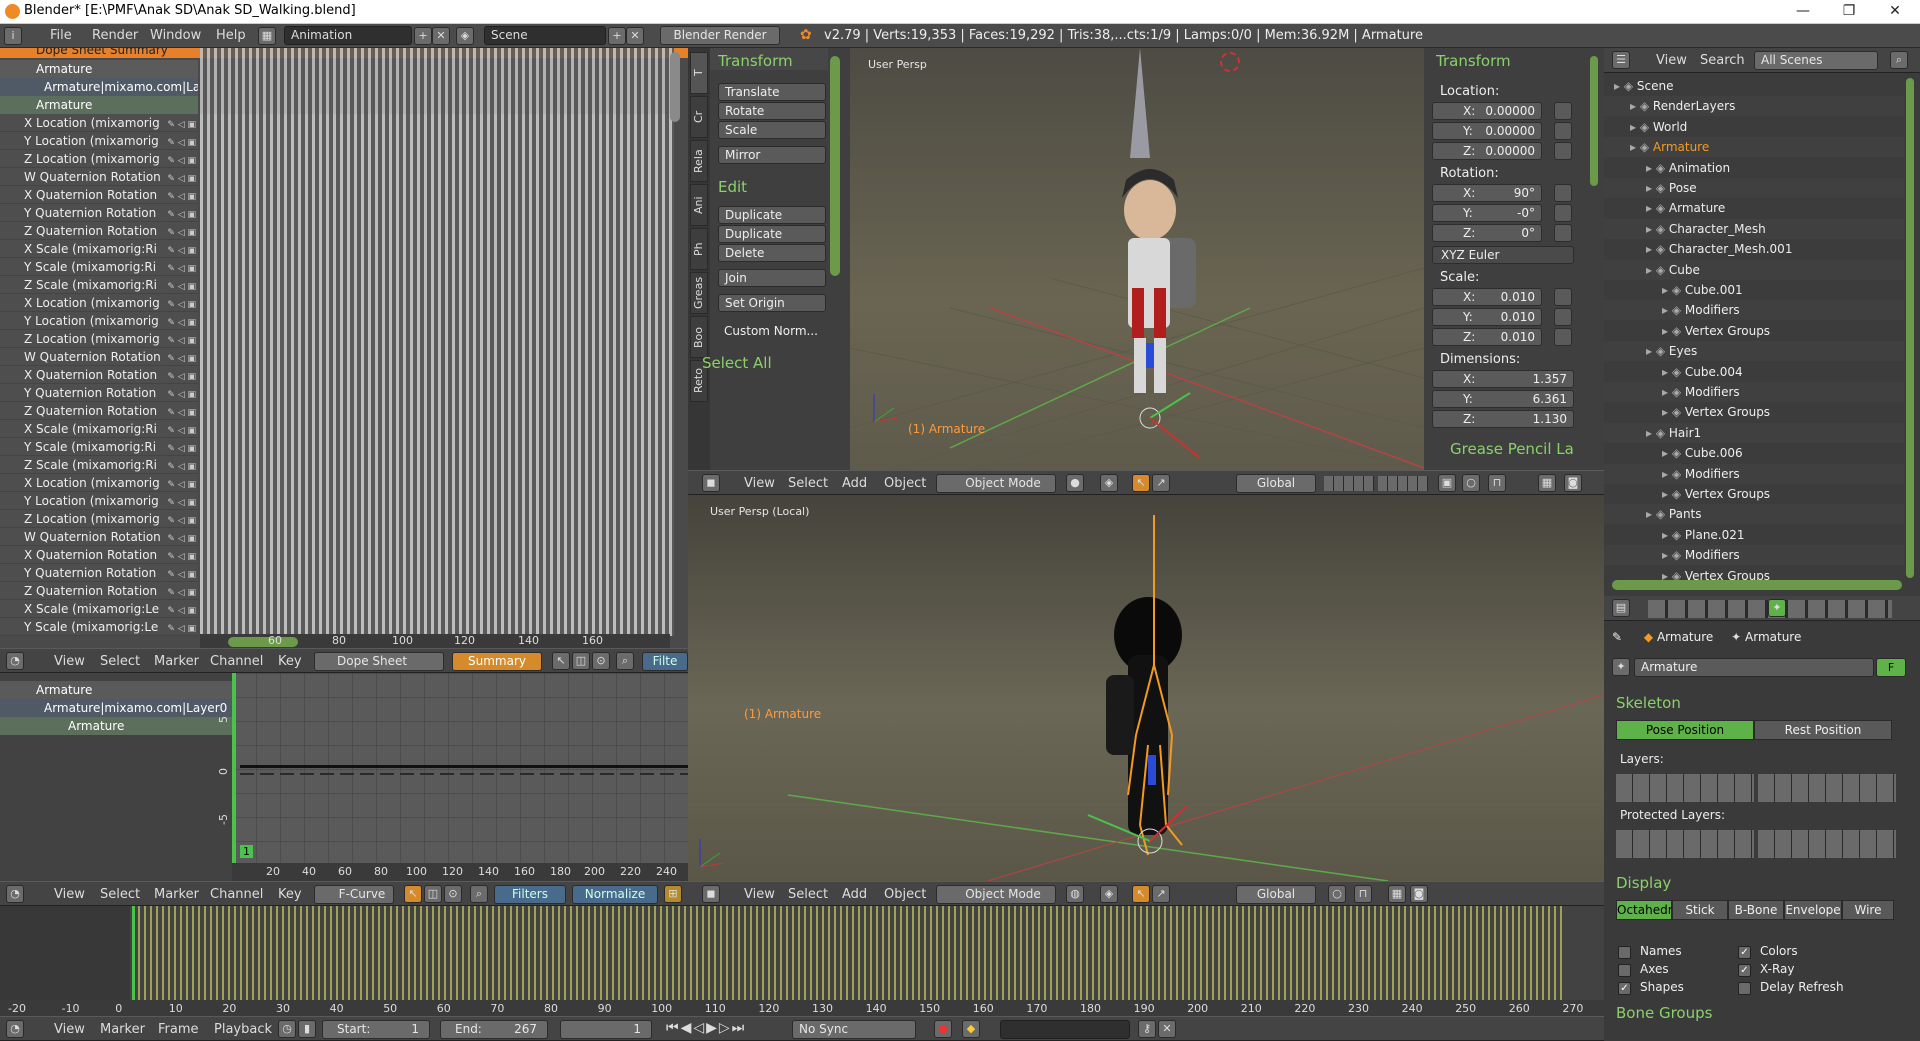 This screenshot has height=1041, width=1920. I want to click on display-panel-title: Display, so click(1643, 883).